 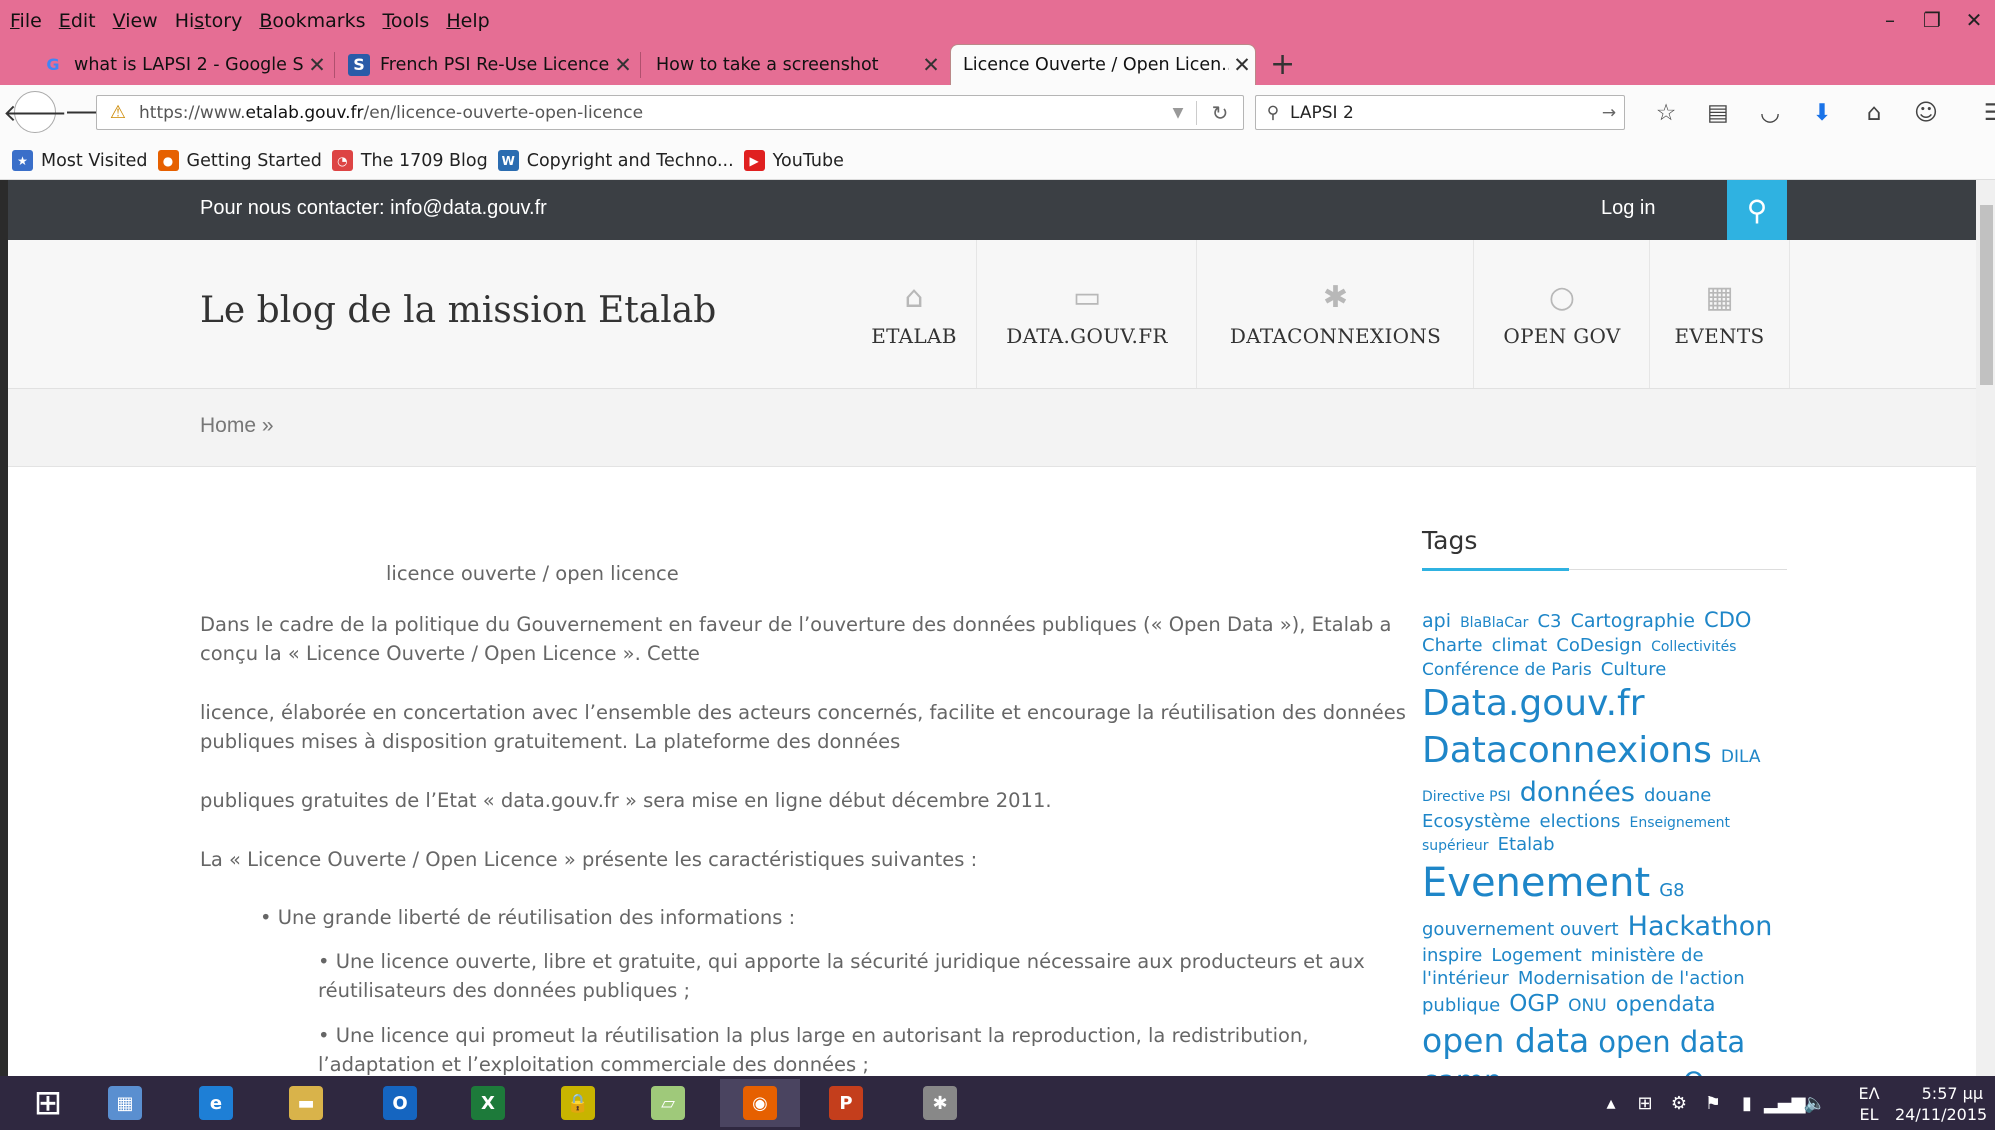 What do you see at coordinates (312, 21) in the screenshot?
I see `menu-item-4: Bookmarks` at bounding box center [312, 21].